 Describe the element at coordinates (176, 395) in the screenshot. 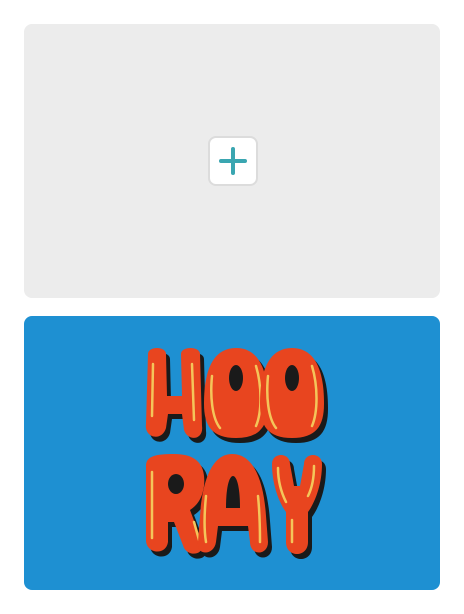

I see `letter-h` at that location.